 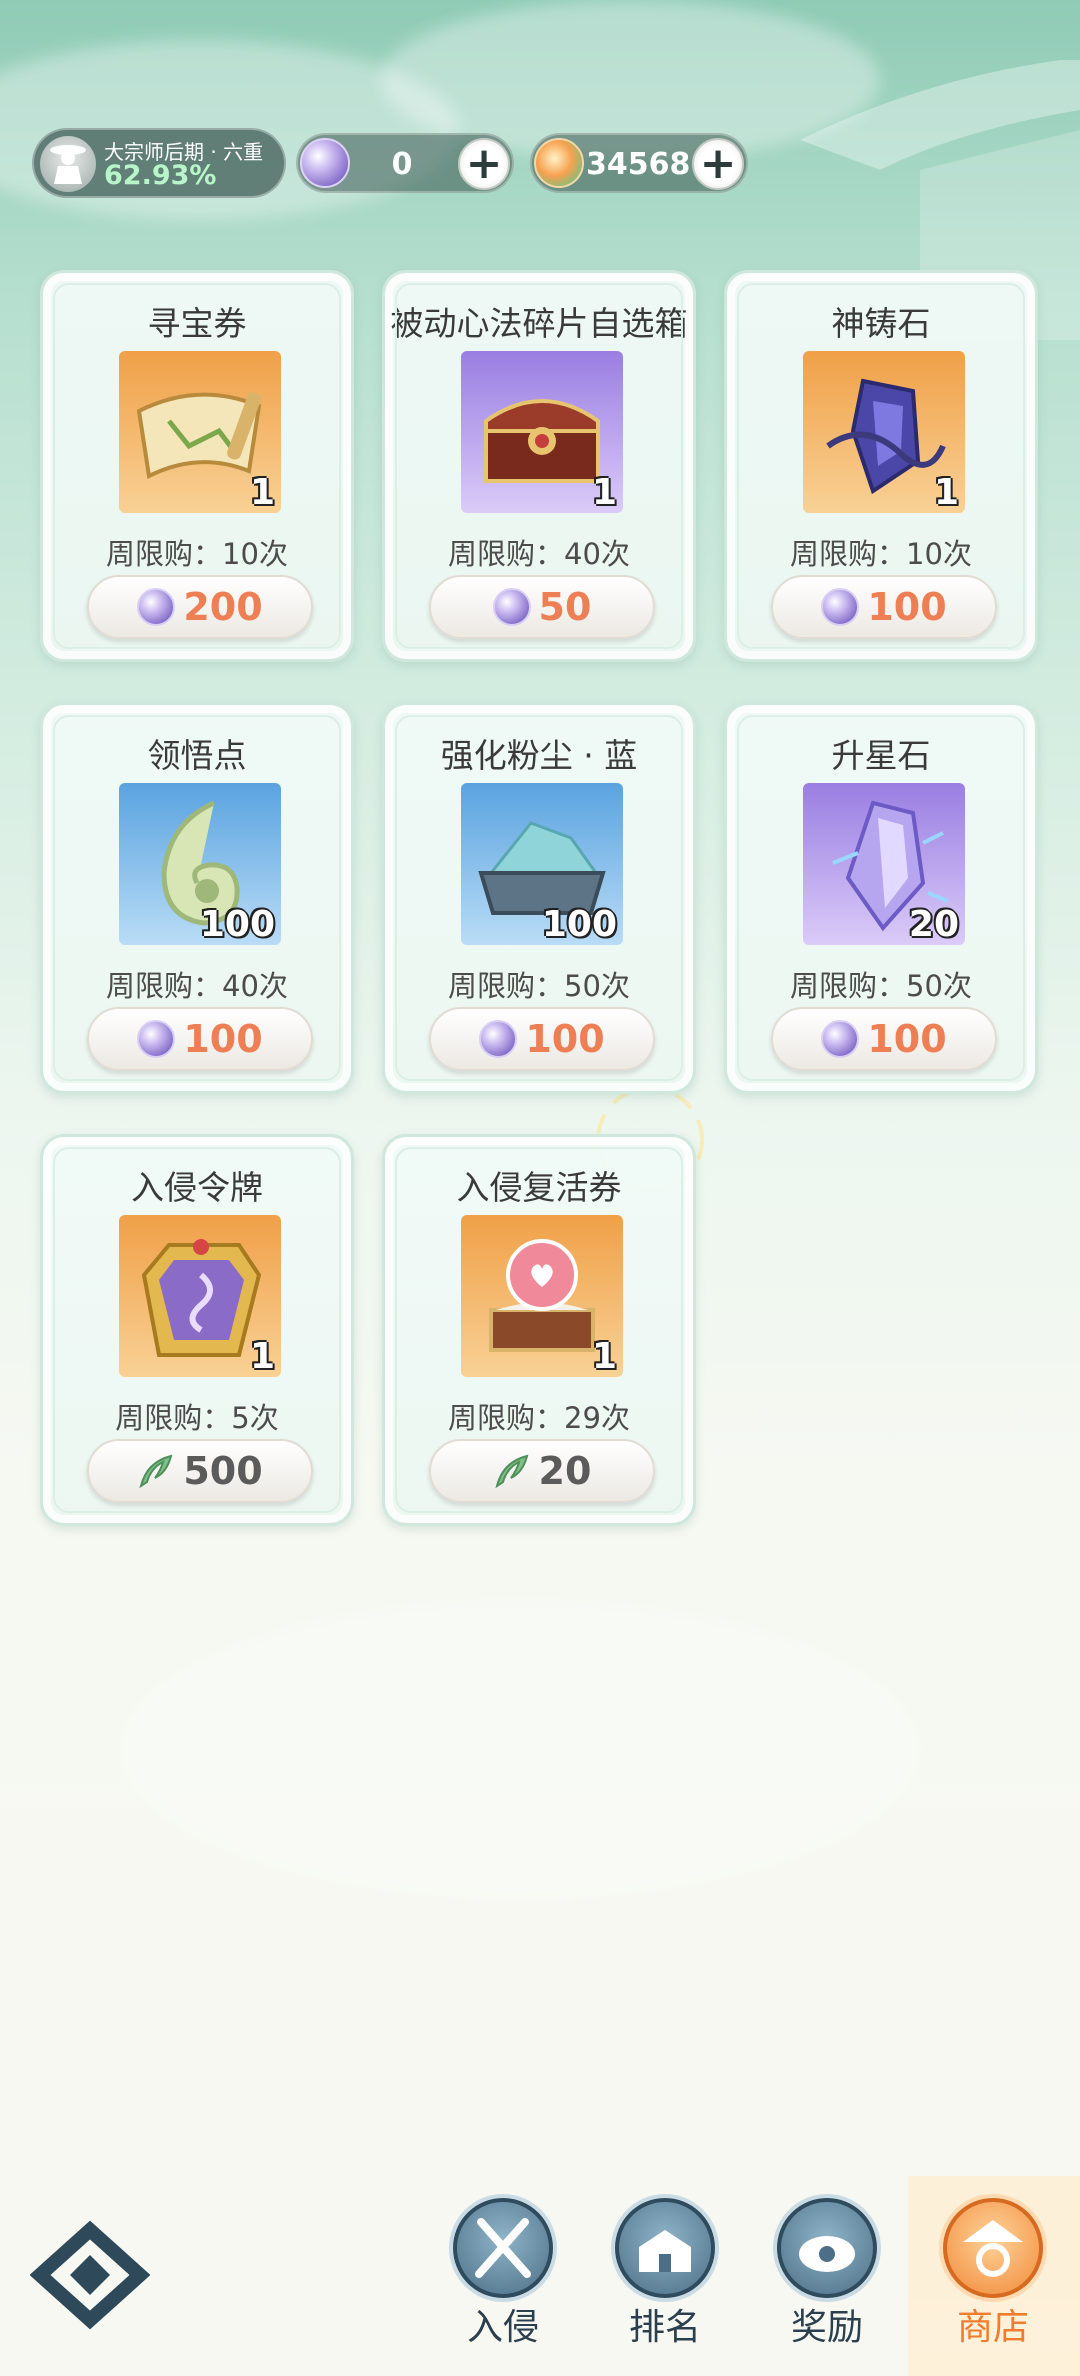 What do you see at coordinates (402, 164) in the screenshot?
I see `currency-orb-value: 0` at bounding box center [402, 164].